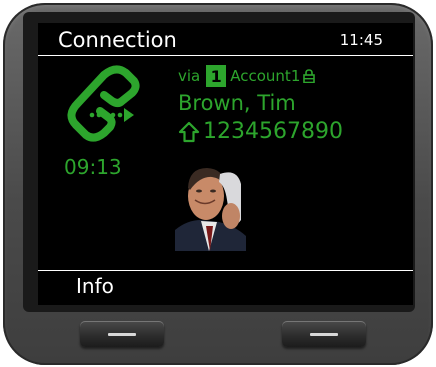 The height and width of the screenshot is (367, 436). Describe the element at coordinates (117, 40) in the screenshot. I see `page-title: Connection` at that location.